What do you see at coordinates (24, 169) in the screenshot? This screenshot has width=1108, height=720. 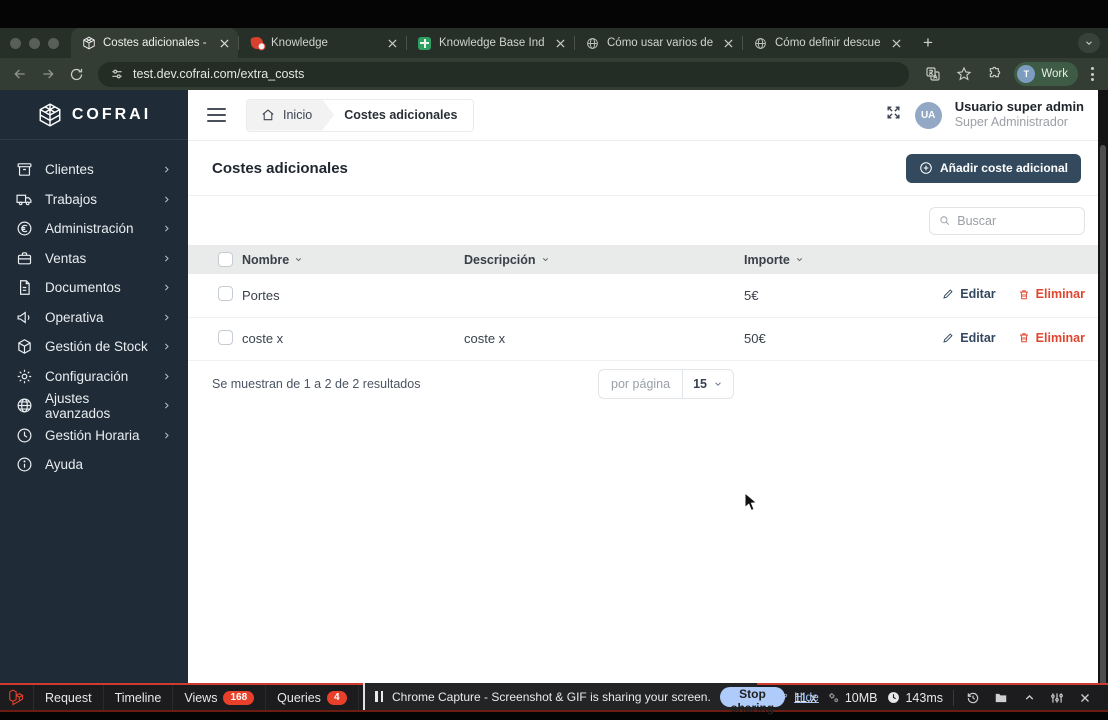 I see `archive-box-icon` at bounding box center [24, 169].